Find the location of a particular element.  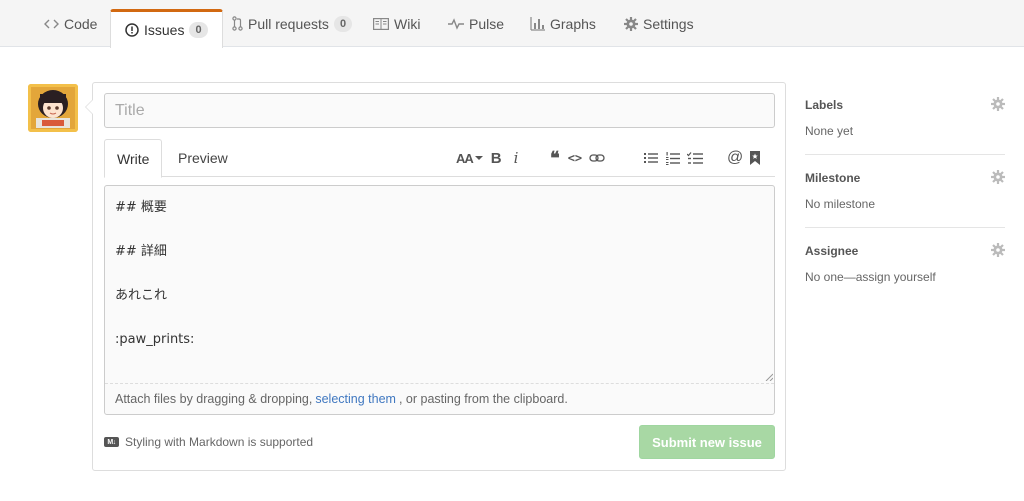

bookmark-icon is located at coordinates (755, 158).